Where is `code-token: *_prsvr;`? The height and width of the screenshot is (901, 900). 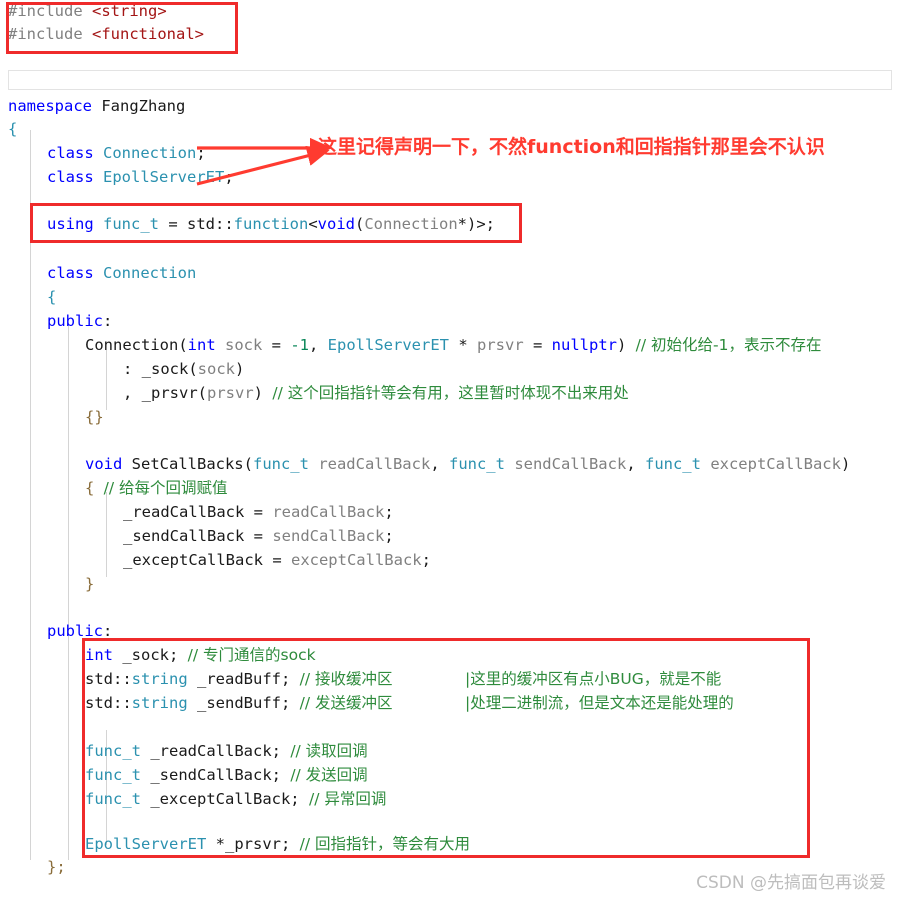 code-token: *_prsvr; is located at coordinates (253, 844).